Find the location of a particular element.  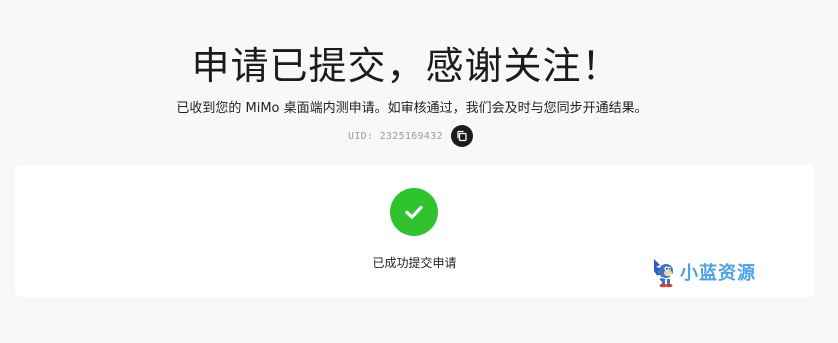

uid-label: UID: 2325169432 is located at coordinates (395, 136).